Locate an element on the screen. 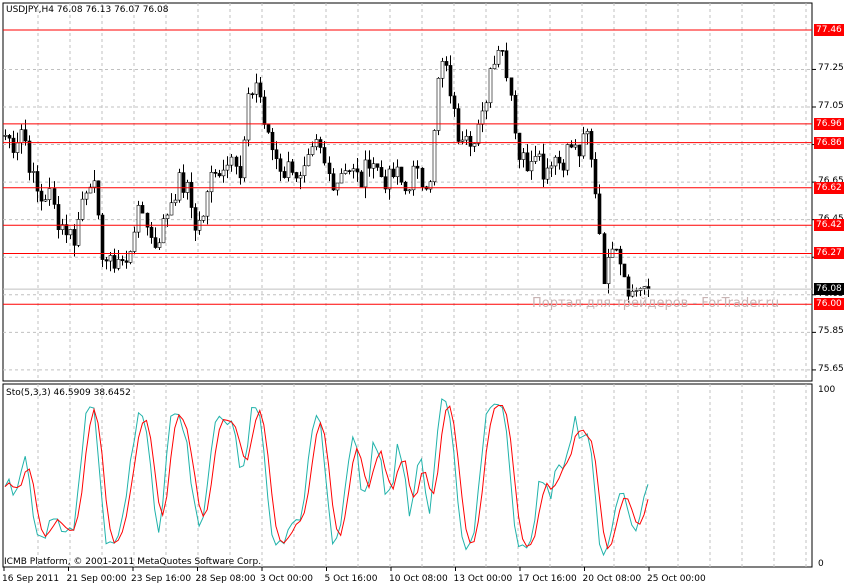 This screenshot has width=850, height=588. level-price-label: 76.27 is located at coordinates (829, 253).